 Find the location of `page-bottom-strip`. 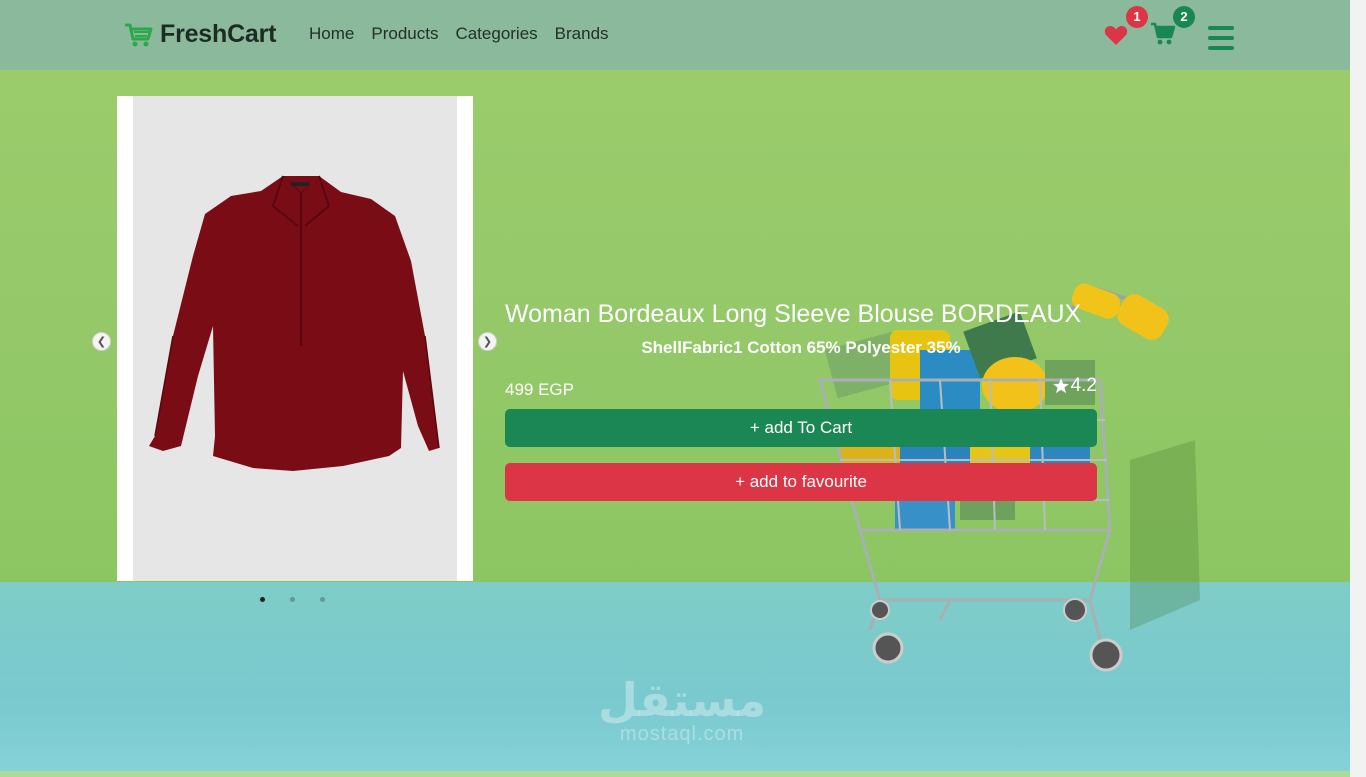

page-bottom-strip is located at coordinates (675, 774).